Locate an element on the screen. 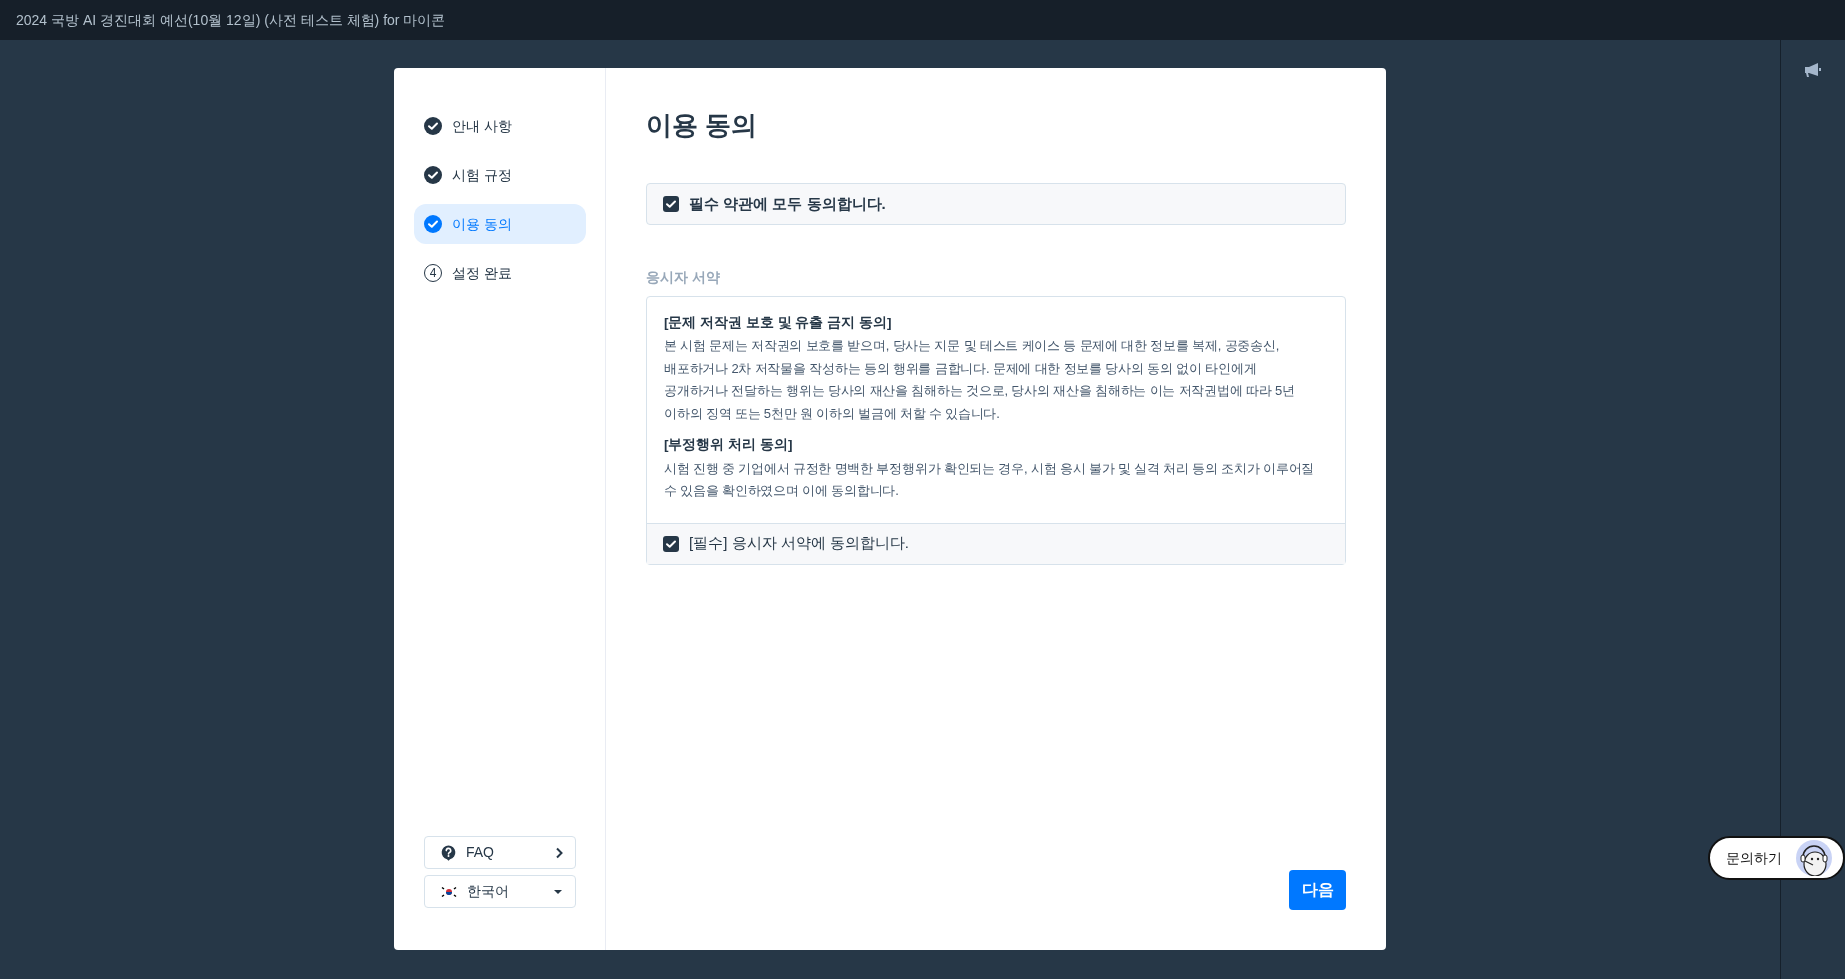 This screenshot has width=1845, height=979. caret-icon is located at coordinates (558, 891).